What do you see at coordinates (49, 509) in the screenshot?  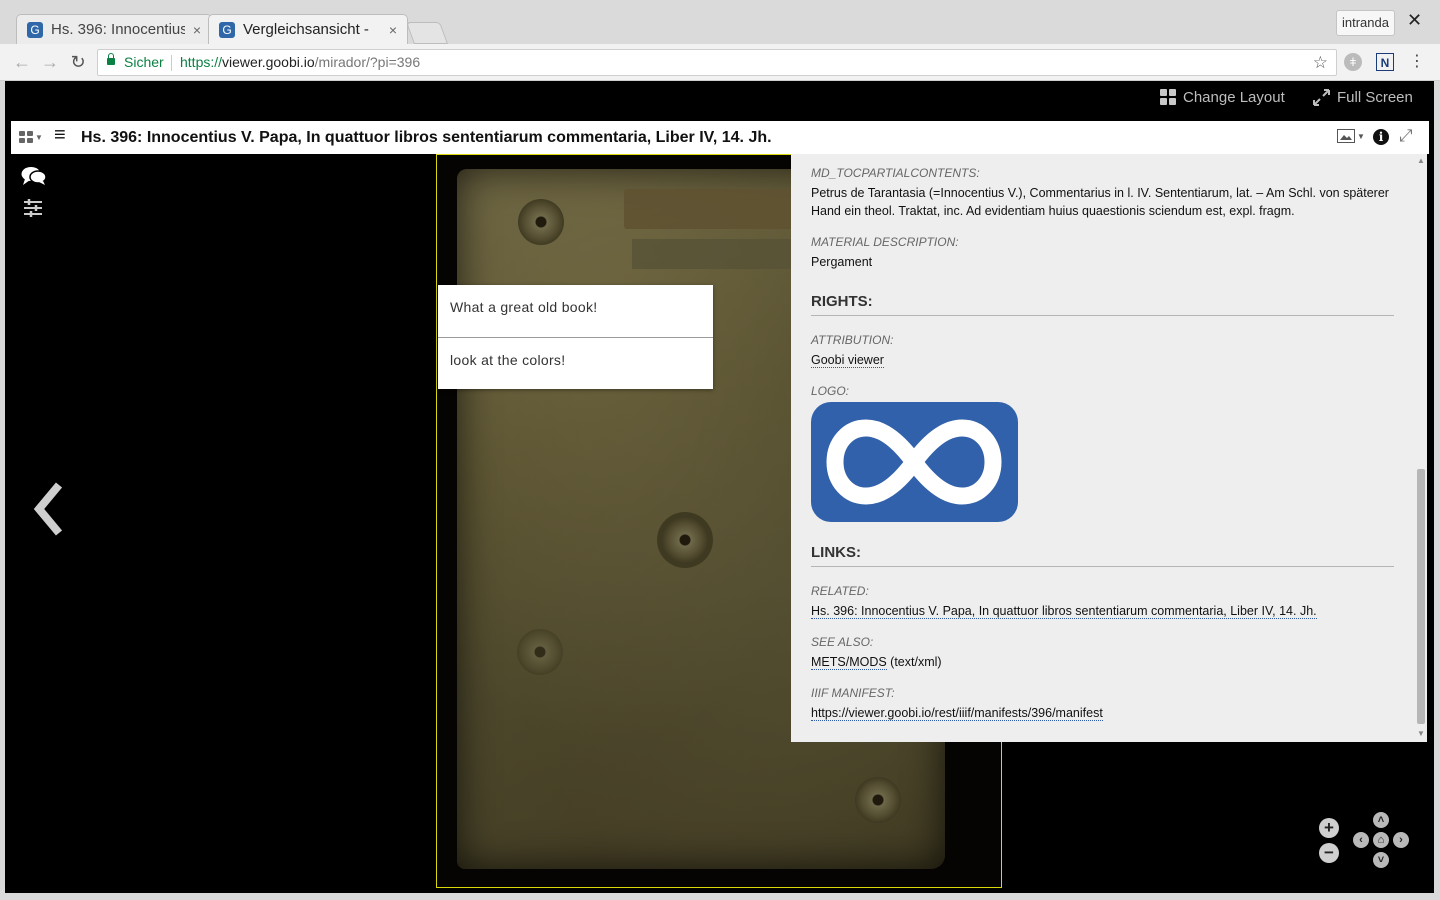 I see `previous-page-icon` at bounding box center [49, 509].